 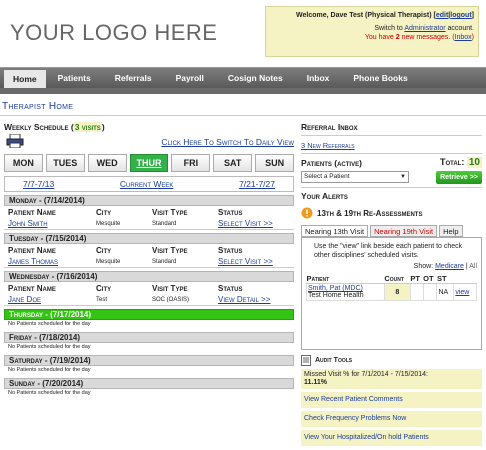 I want to click on administrator-link: Administrator, so click(x=424, y=28).